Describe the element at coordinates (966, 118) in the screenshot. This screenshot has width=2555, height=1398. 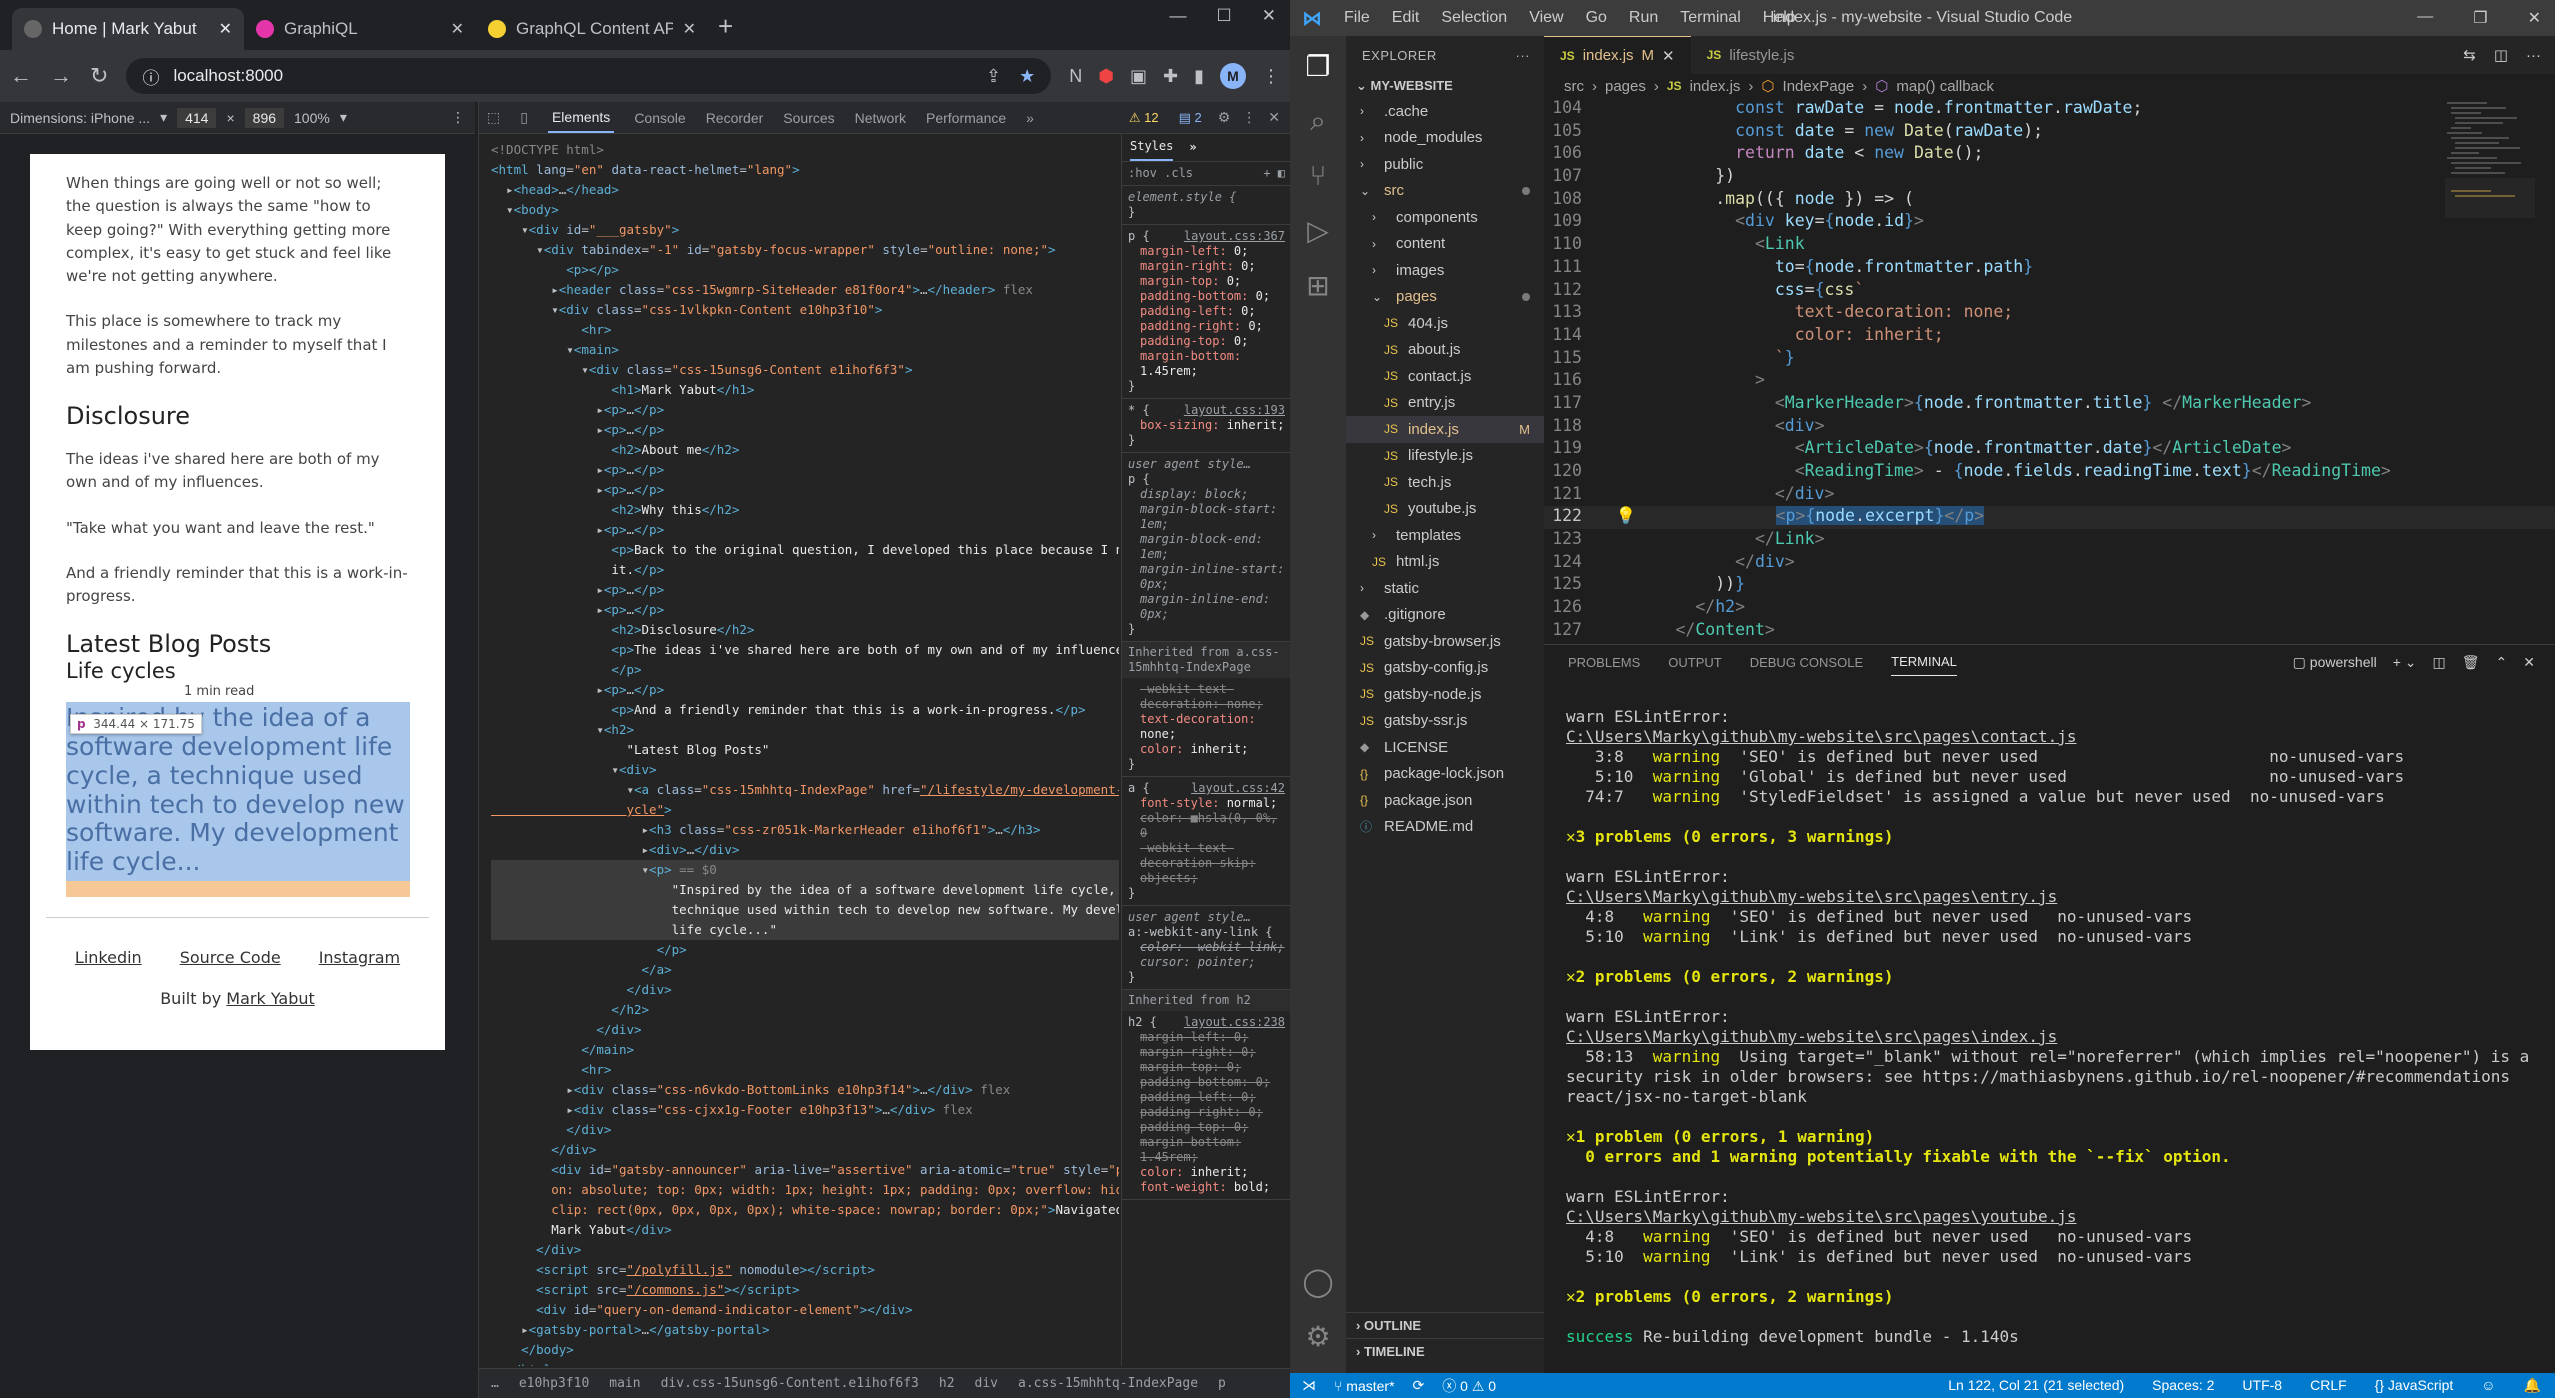
I see `tab-performance: Performance` at that location.